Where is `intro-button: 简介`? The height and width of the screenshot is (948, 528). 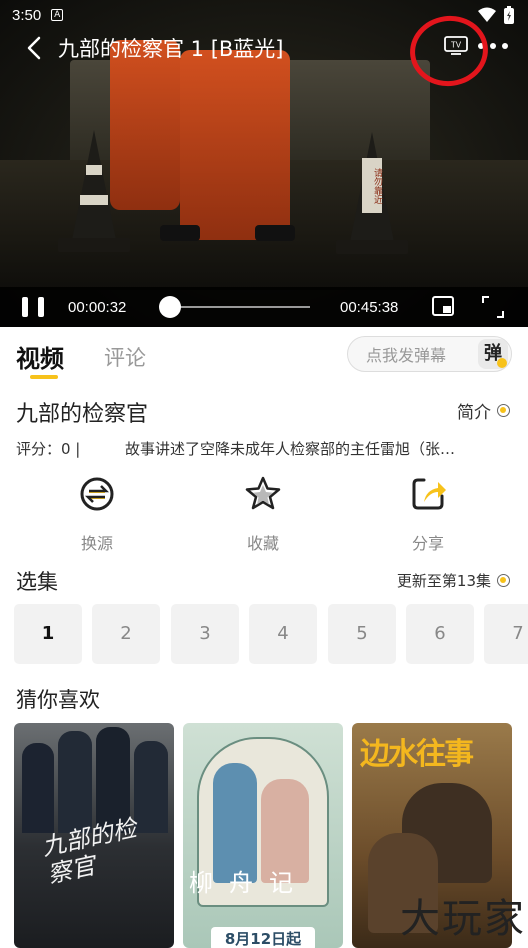 intro-button: 简介 is located at coordinates (483, 410).